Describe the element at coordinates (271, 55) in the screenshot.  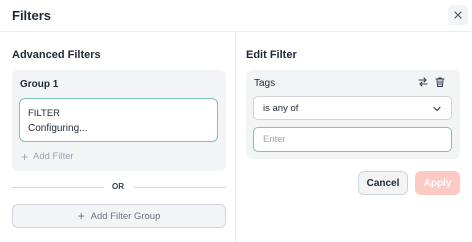
I see `edit-filter-heading: Edit Filter` at that location.